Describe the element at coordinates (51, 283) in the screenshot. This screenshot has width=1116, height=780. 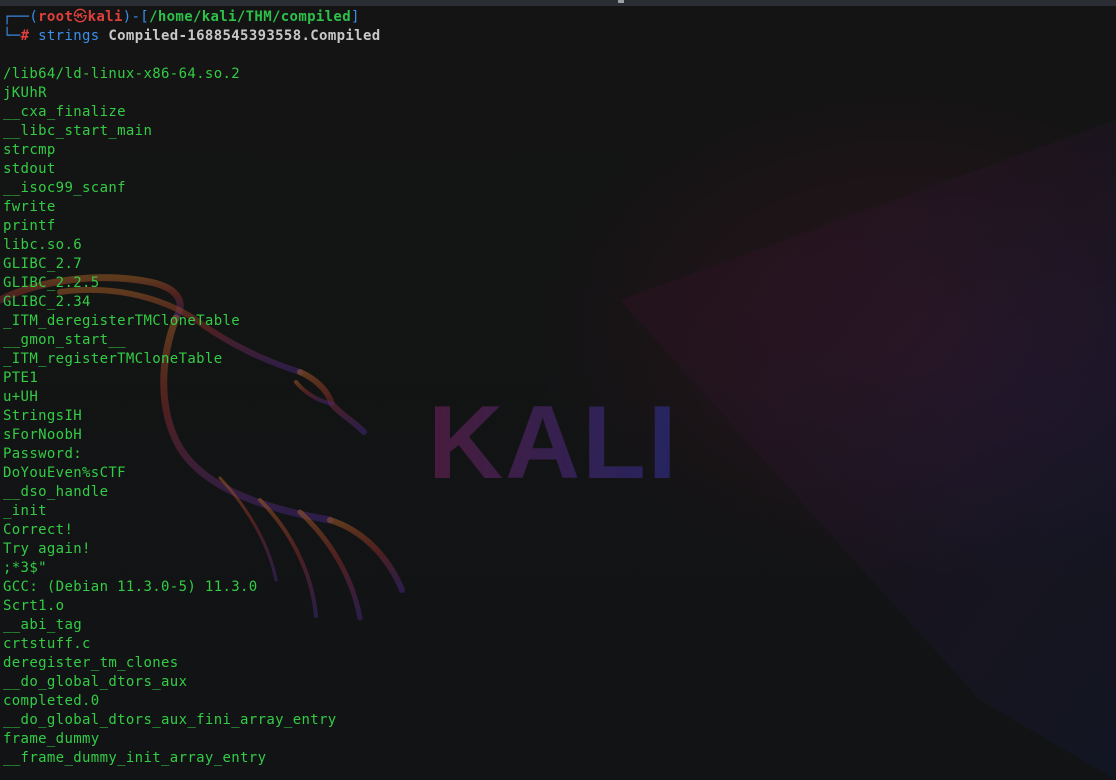
I see `output-line: GLIBC_2.2.5` at that location.